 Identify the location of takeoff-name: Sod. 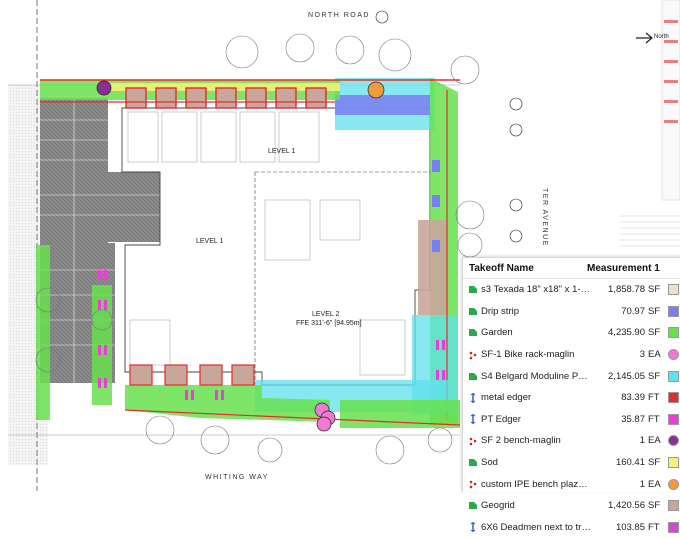
(489, 463).